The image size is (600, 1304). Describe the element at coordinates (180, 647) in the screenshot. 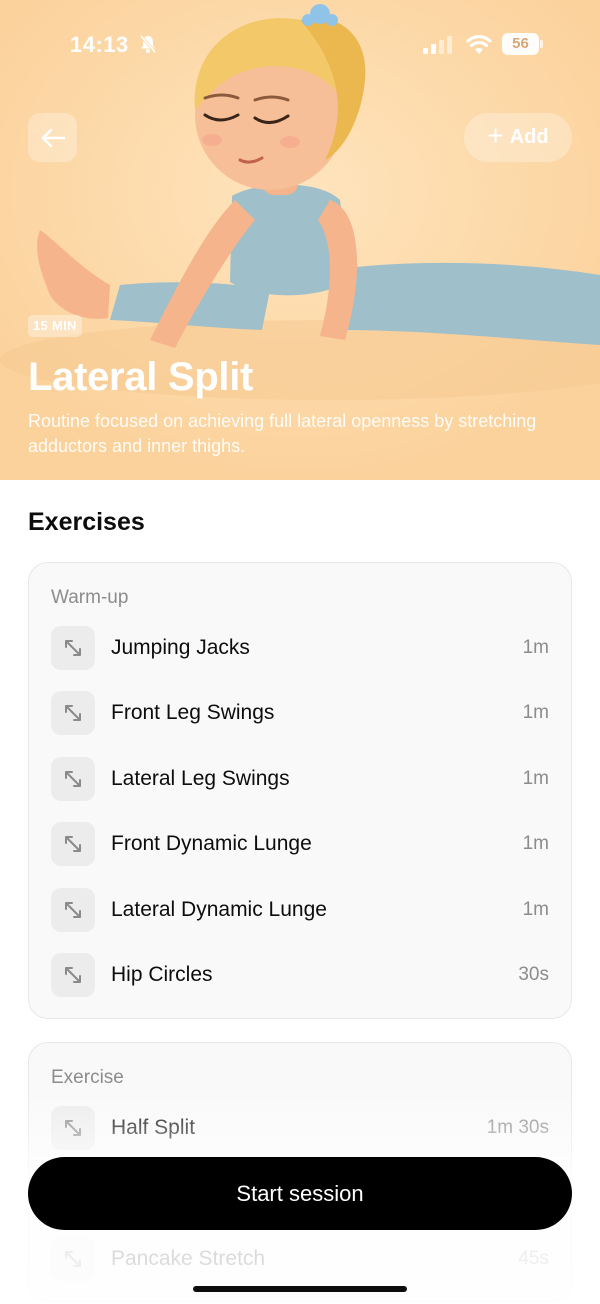

I see `exercise-name: Jumping Jacks` at that location.